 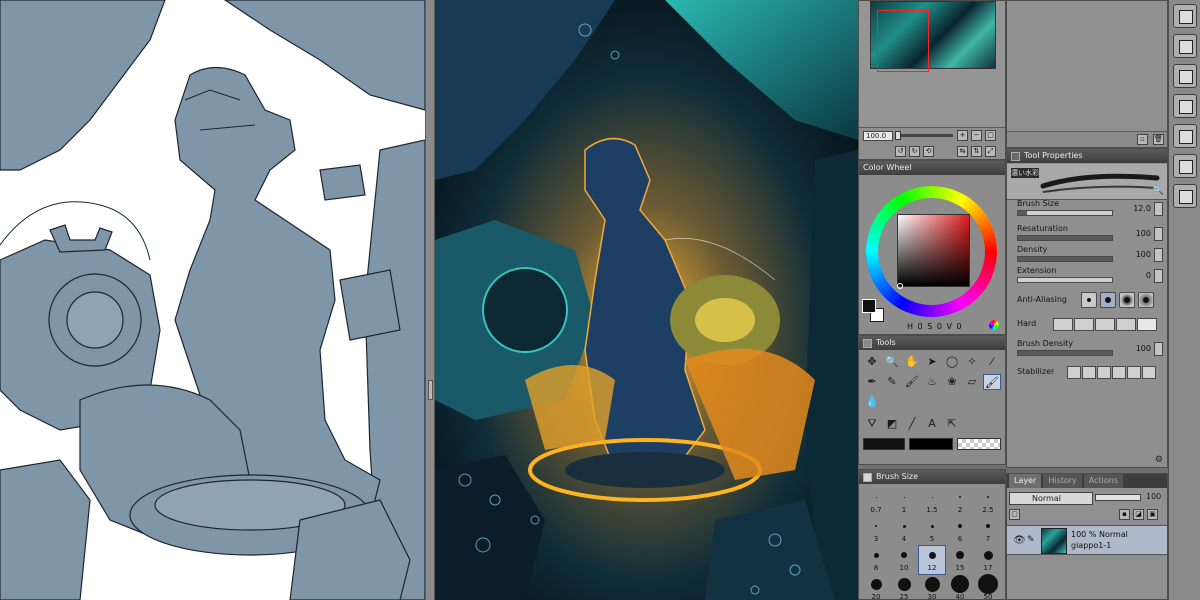 What do you see at coordinates (872, 424) in the screenshot?
I see `fill-tool-icon: ⛛` at bounding box center [872, 424].